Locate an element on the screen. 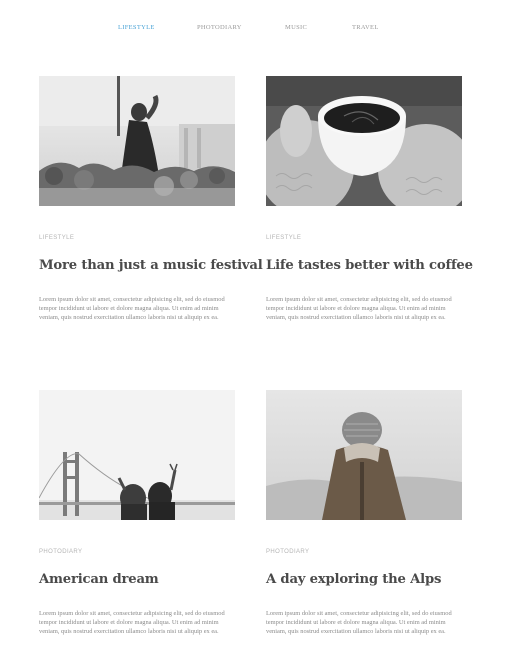 This screenshot has width=526, height=650. post-image-concert-crowd is located at coordinates (137, 141).